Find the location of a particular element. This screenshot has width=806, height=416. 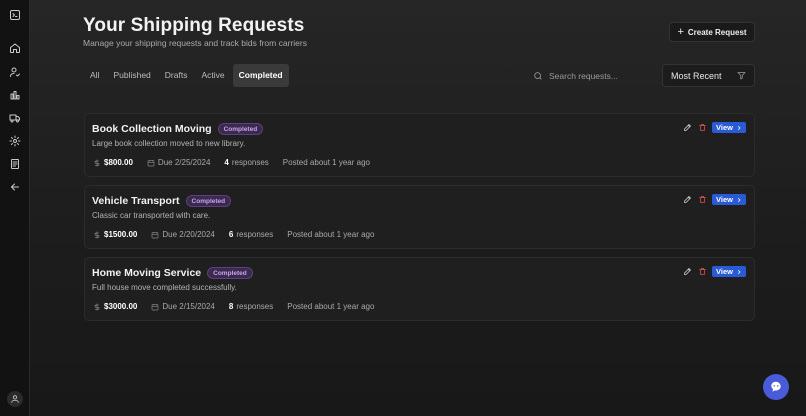

tab-published: Published is located at coordinates (131, 75).